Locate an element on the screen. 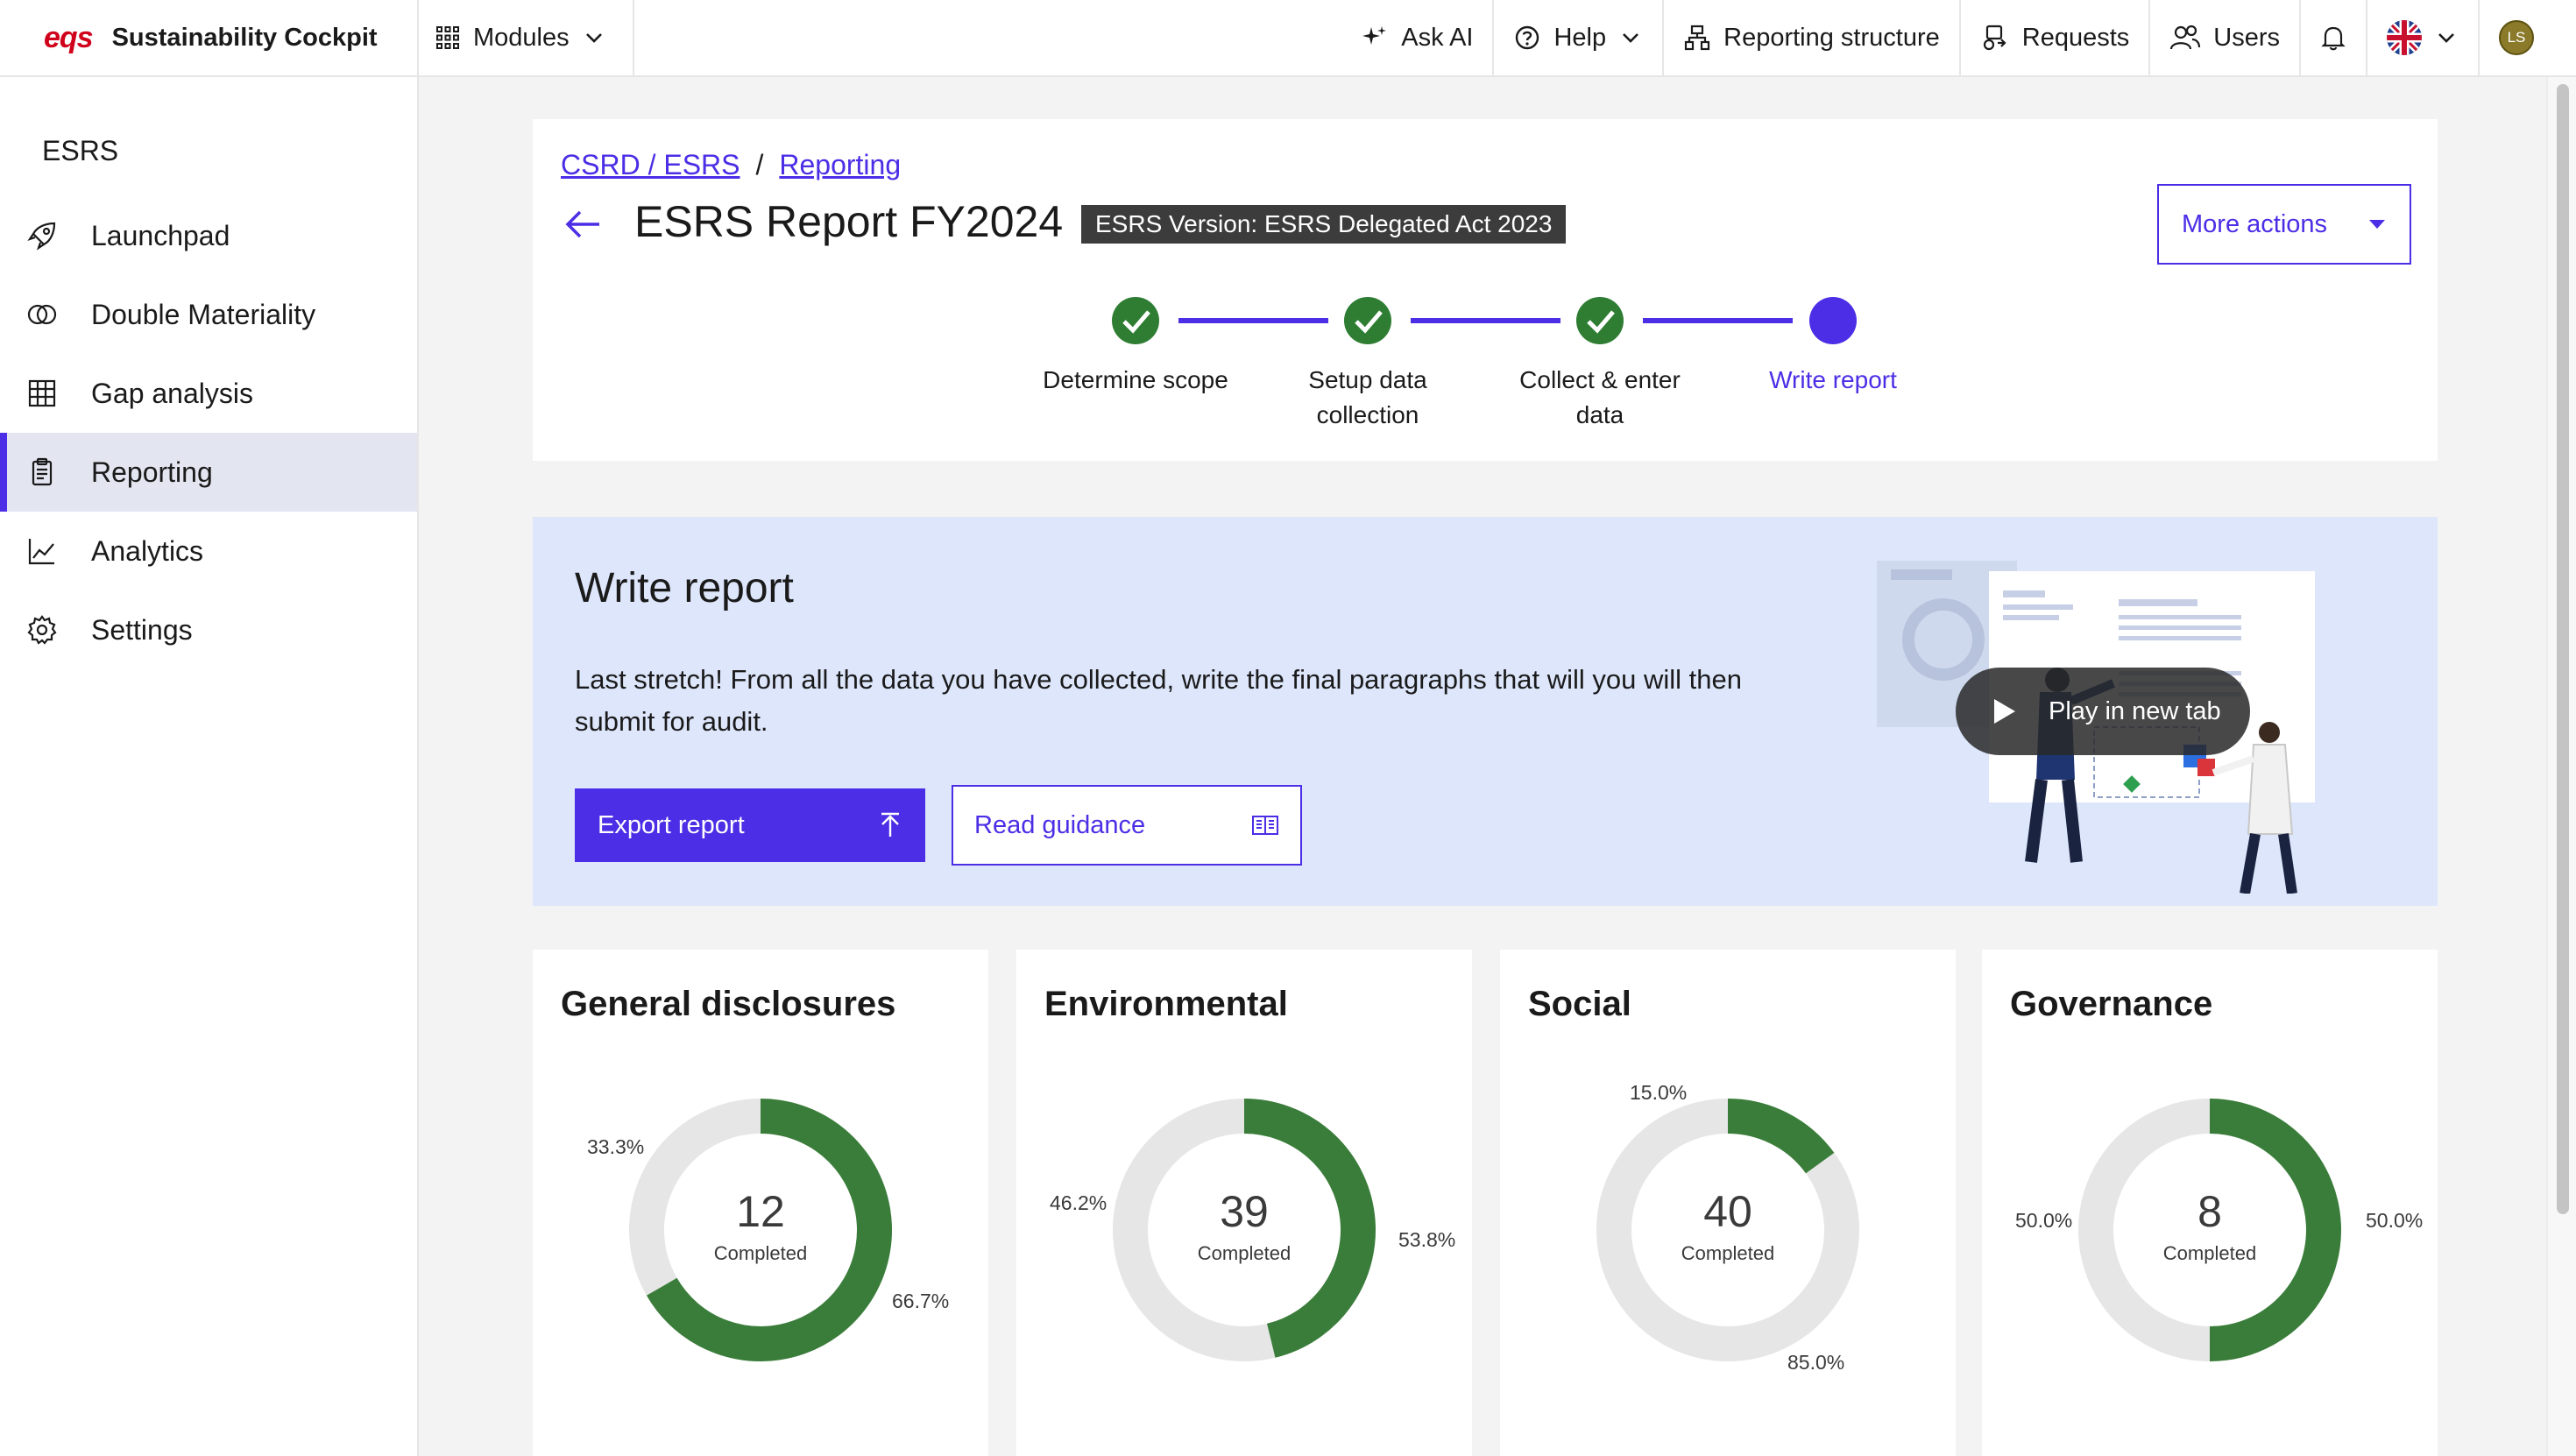 The image size is (2576, 1456). help-menu: Help is located at coordinates (1579, 38).